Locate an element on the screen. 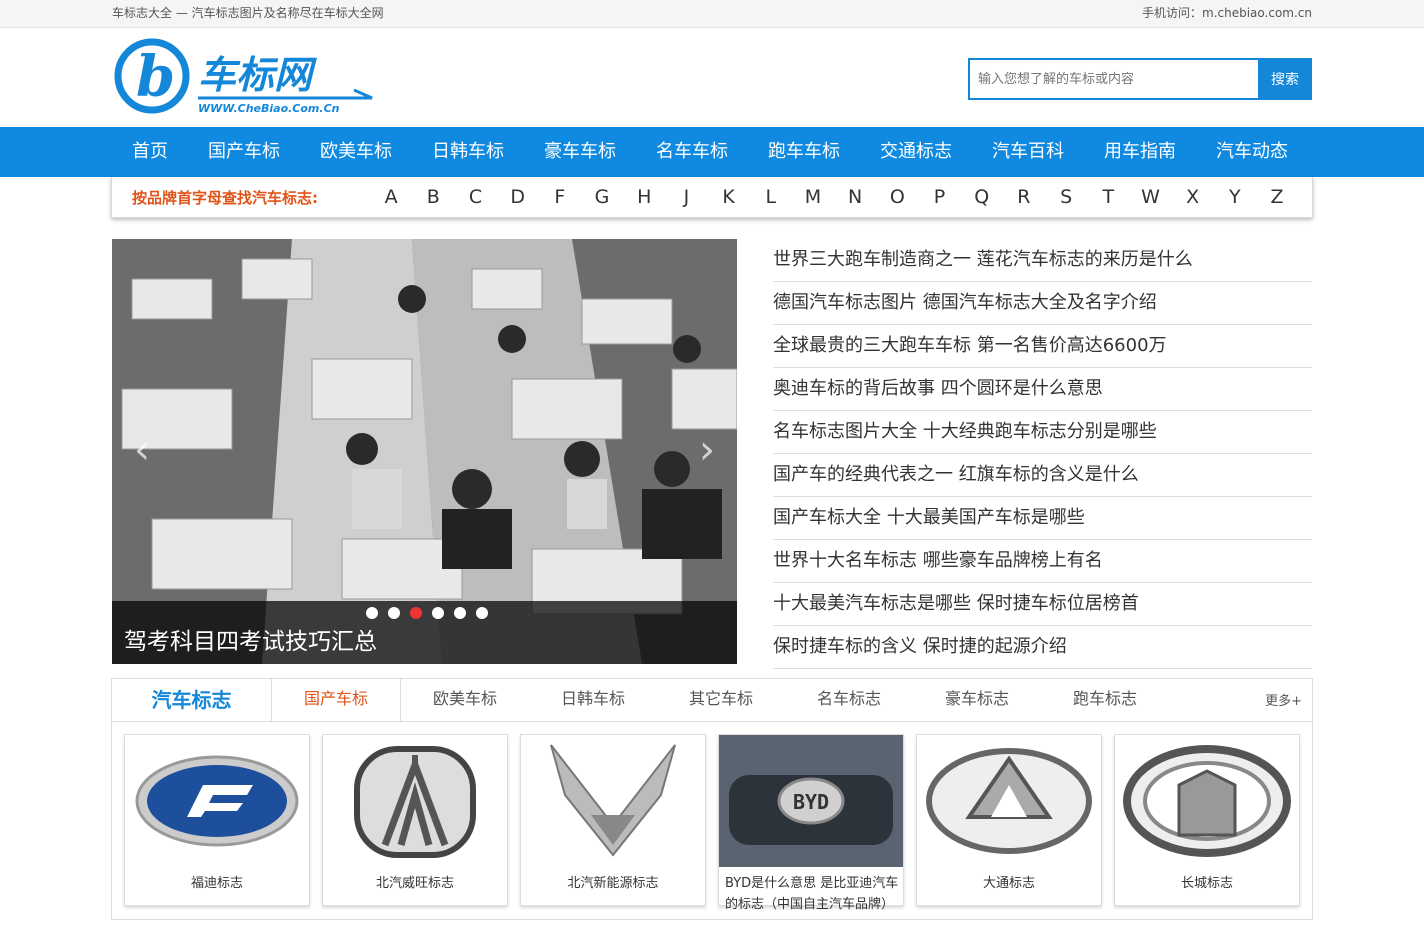 The height and width of the screenshot is (933, 1424). letter-B: B is located at coordinates (433, 197).